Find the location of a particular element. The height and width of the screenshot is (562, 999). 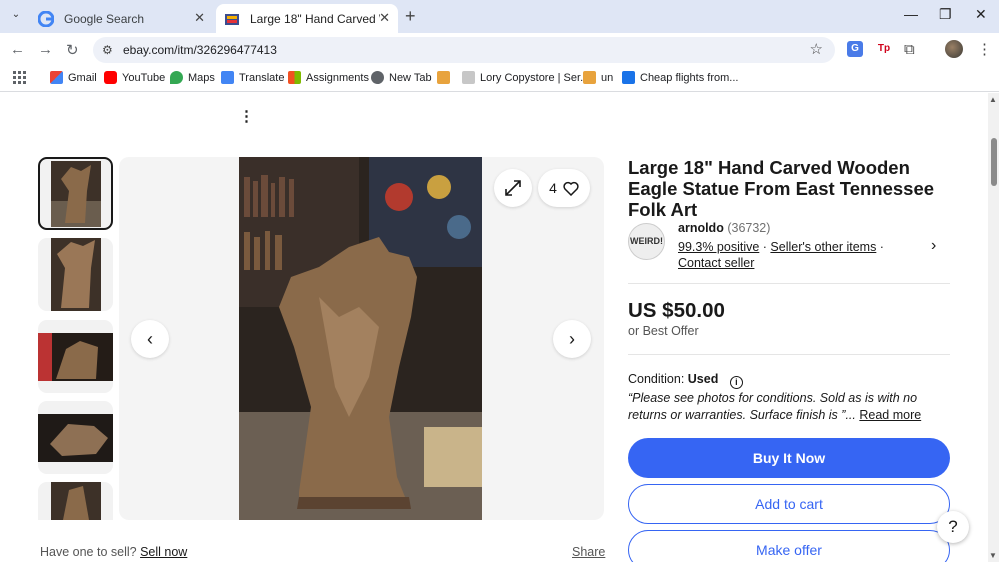

maps-icon is located at coordinates (176, 77).